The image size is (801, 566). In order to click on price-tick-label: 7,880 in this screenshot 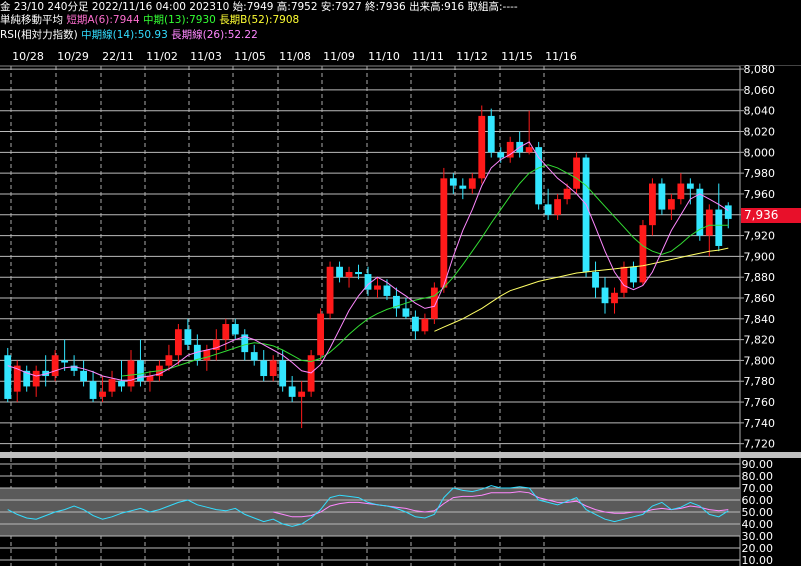, I will do `click(760, 277)`.